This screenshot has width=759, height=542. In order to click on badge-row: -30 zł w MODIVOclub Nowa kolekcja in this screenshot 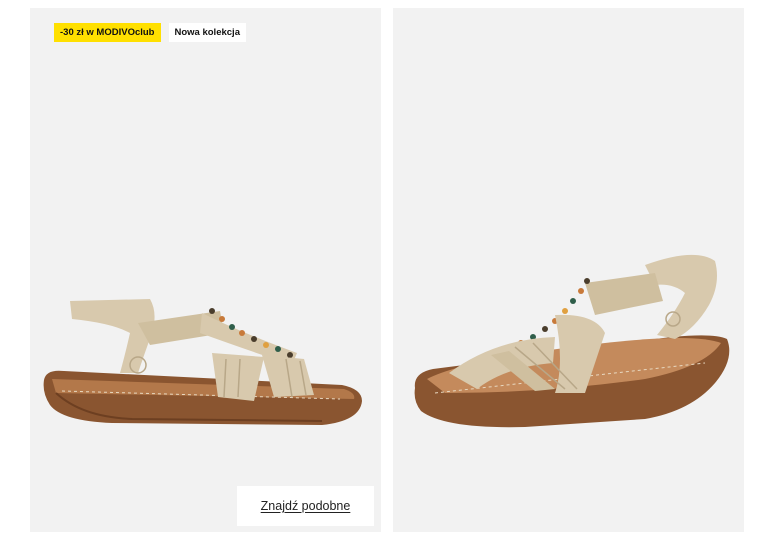, I will do `click(150, 32)`.